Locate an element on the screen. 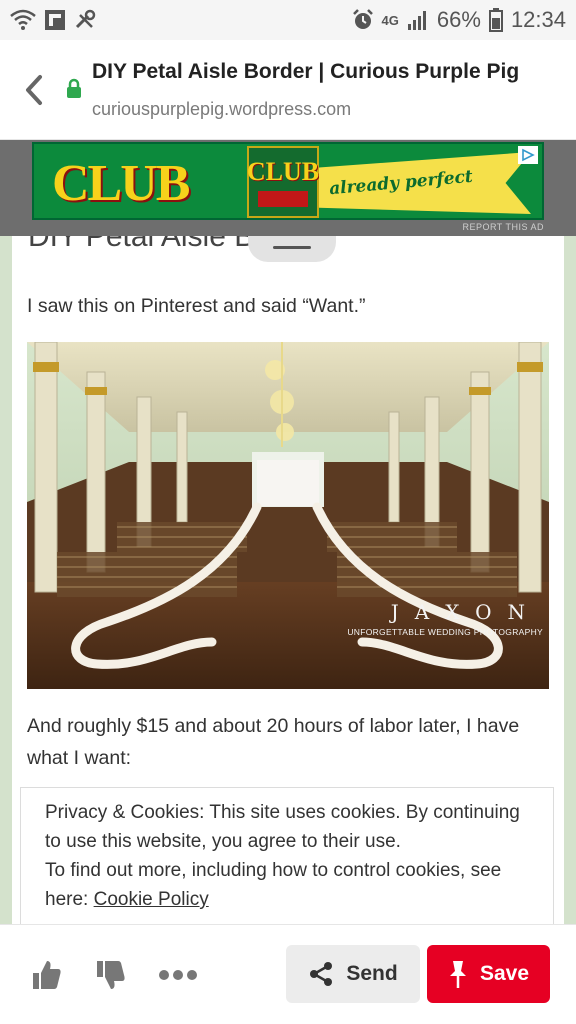  cookie-policy-link: Cookie Policy is located at coordinates (151, 899).